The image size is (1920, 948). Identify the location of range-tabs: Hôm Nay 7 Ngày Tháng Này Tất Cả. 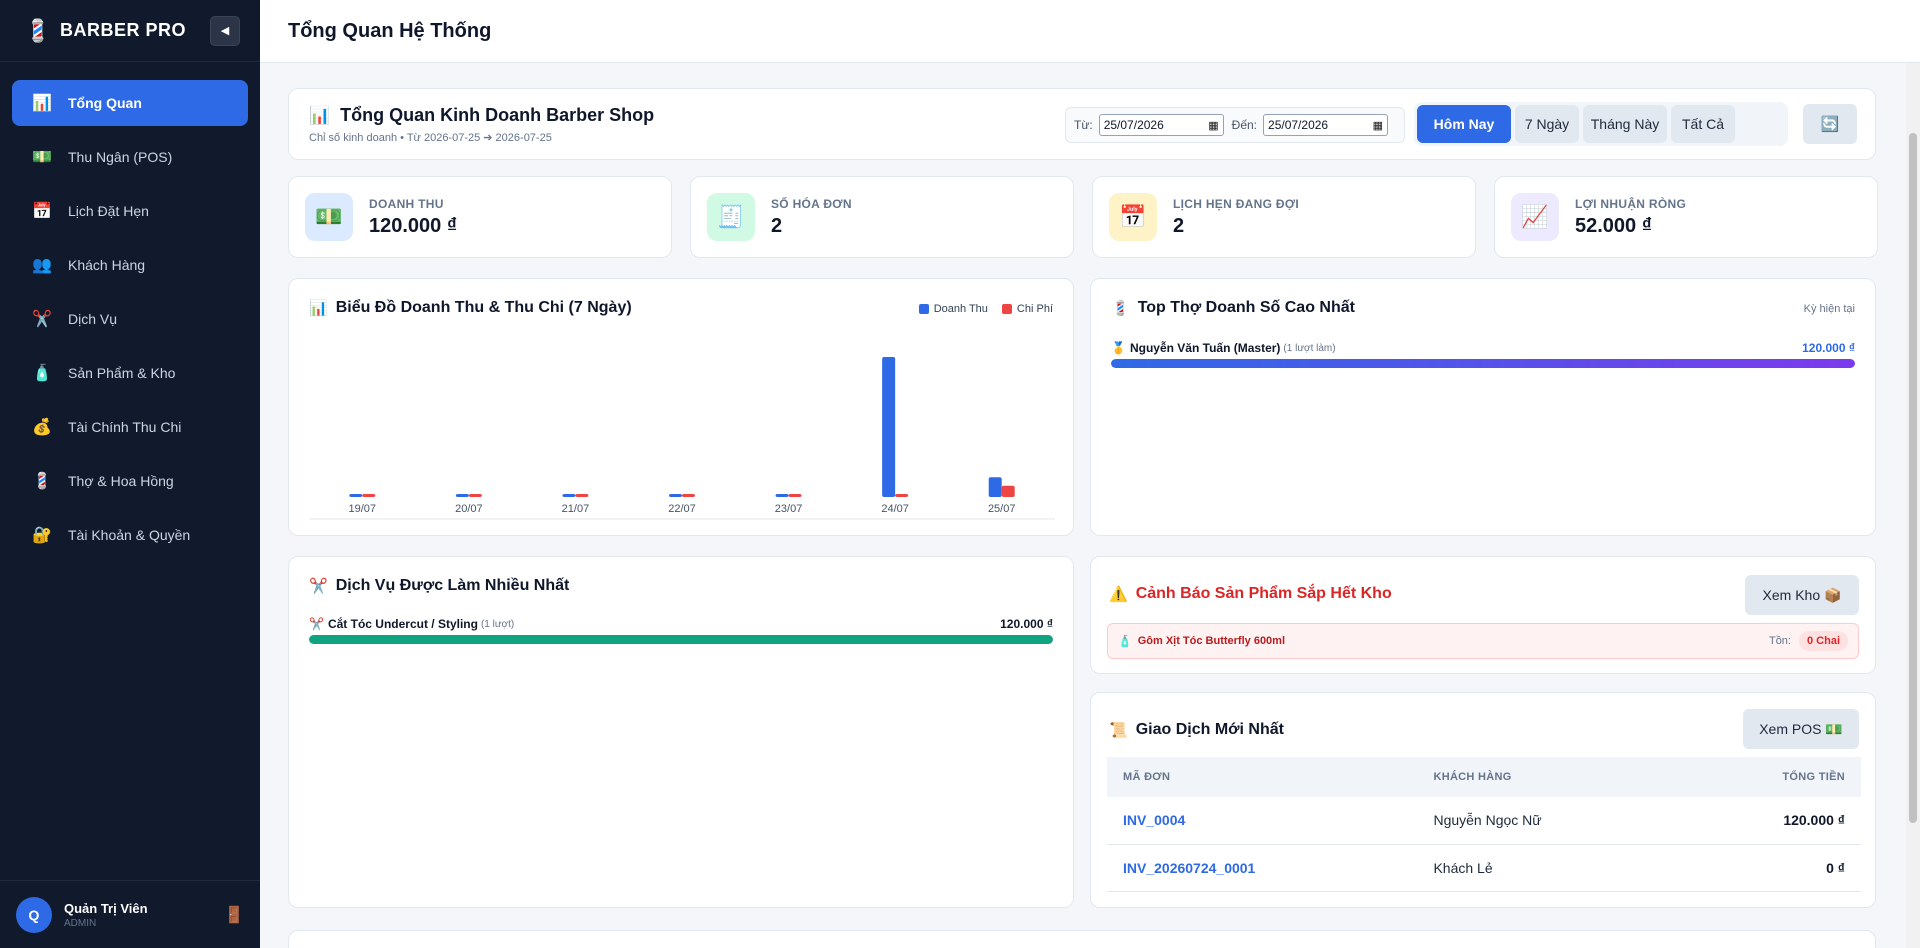
(1601, 124).